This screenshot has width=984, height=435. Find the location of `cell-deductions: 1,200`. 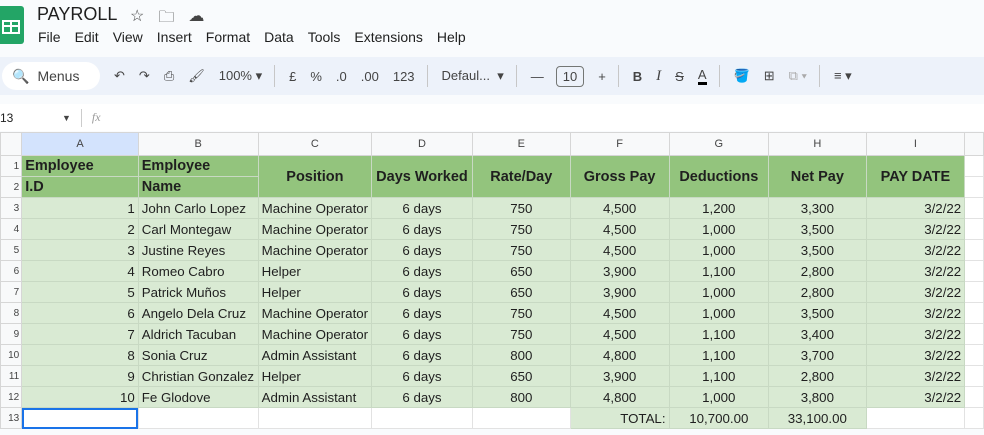

cell-deductions: 1,200 is located at coordinates (719, 208).